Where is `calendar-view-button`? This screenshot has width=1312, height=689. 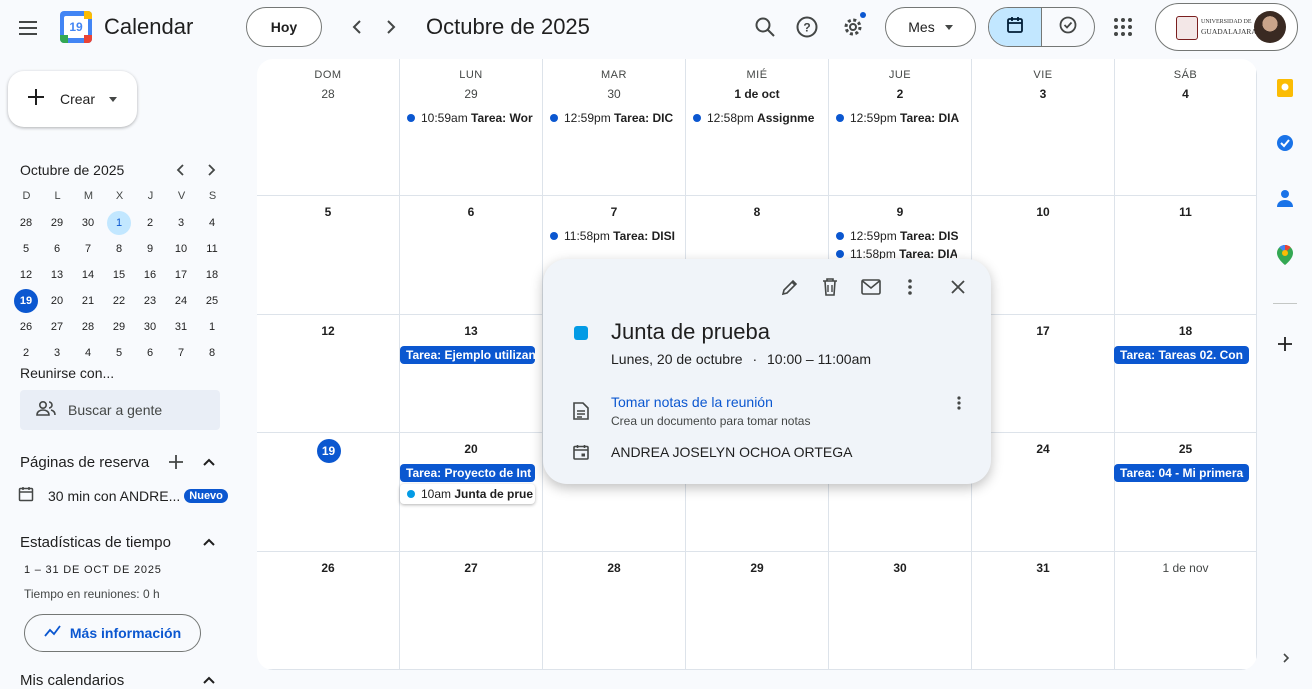
calendar-view-button is located at coordinates (1015, 27).